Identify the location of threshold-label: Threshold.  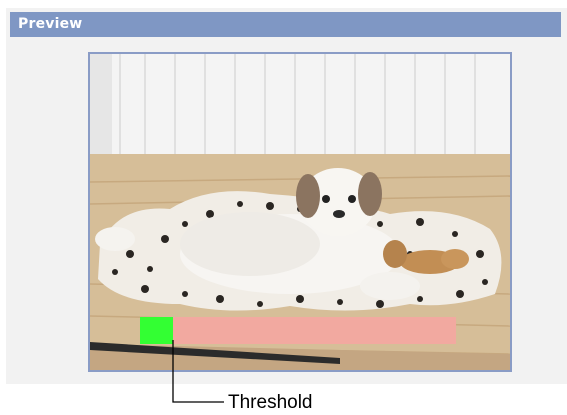
(270, 402).